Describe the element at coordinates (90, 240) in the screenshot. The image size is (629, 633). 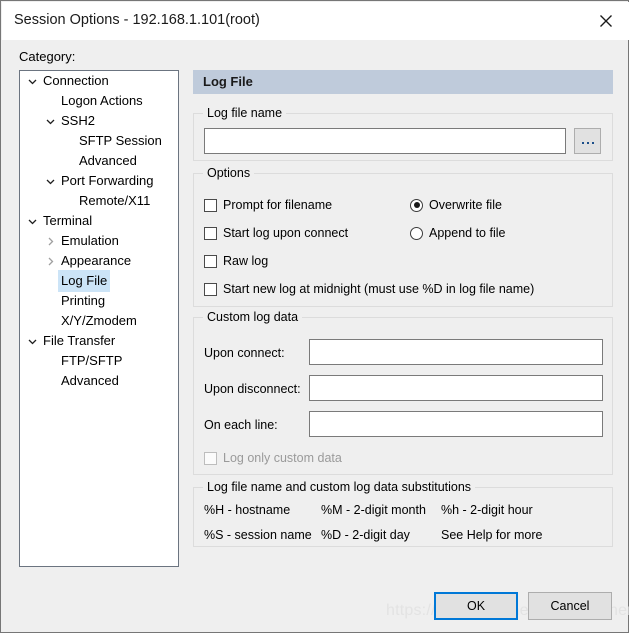
I see `tree-item-label: Emulation` at that location.